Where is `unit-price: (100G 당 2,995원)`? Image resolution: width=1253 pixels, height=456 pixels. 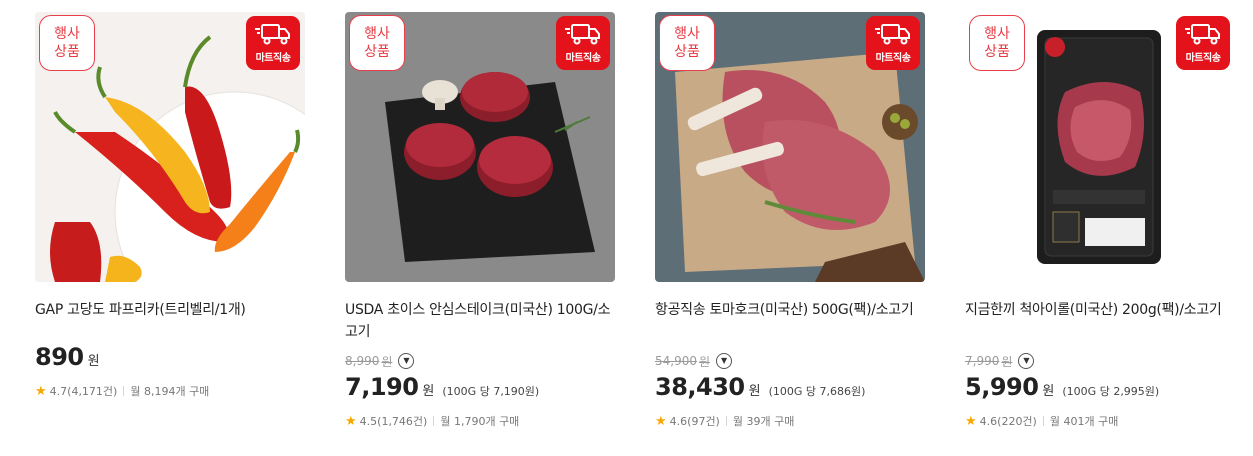
unit-price: (100G 당 2,995원) is located at coordinates (1111, 391).